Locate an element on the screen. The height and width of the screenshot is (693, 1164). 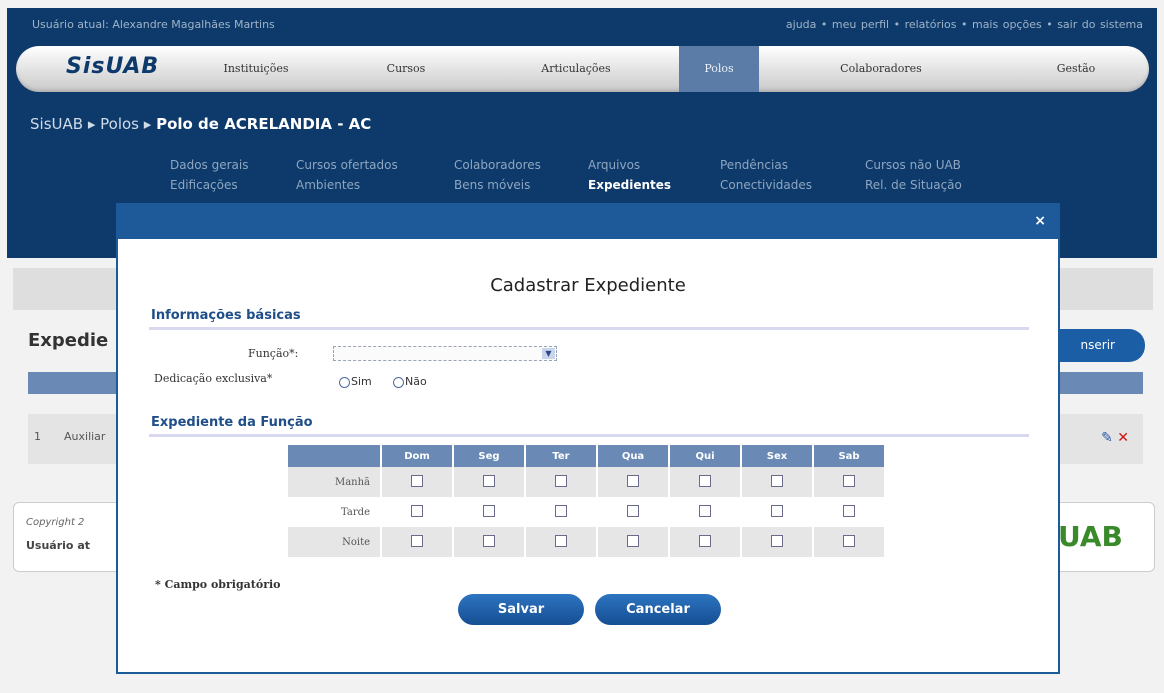
grid-corner is located at coordinates (334, 456).